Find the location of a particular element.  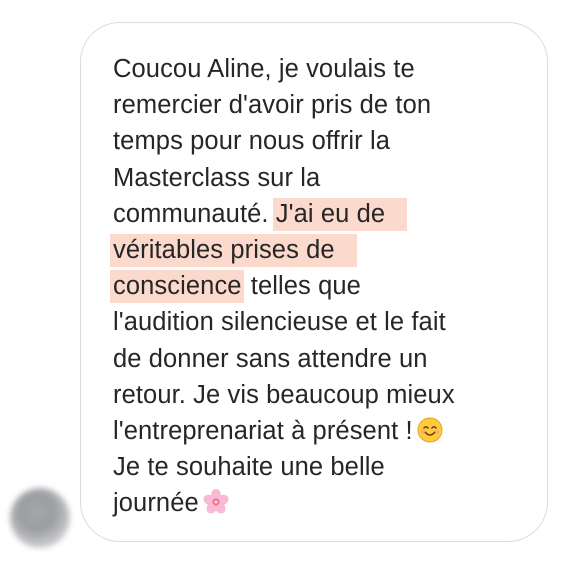

message-line: véritables prises de is located at coordinates (321, 250).